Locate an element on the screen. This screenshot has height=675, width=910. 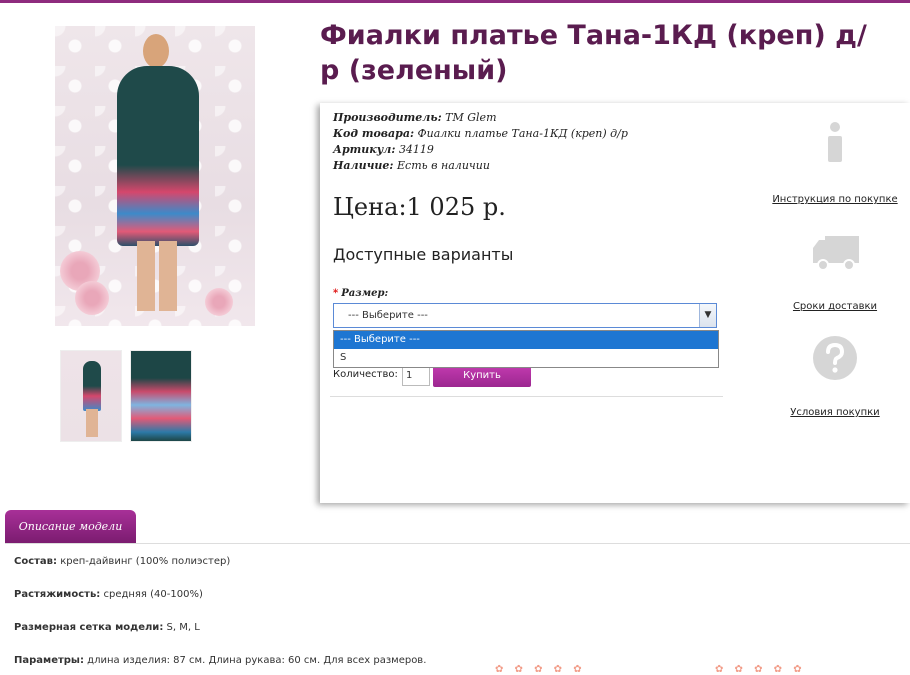
size-option: S is located at coordinates (526, 358).